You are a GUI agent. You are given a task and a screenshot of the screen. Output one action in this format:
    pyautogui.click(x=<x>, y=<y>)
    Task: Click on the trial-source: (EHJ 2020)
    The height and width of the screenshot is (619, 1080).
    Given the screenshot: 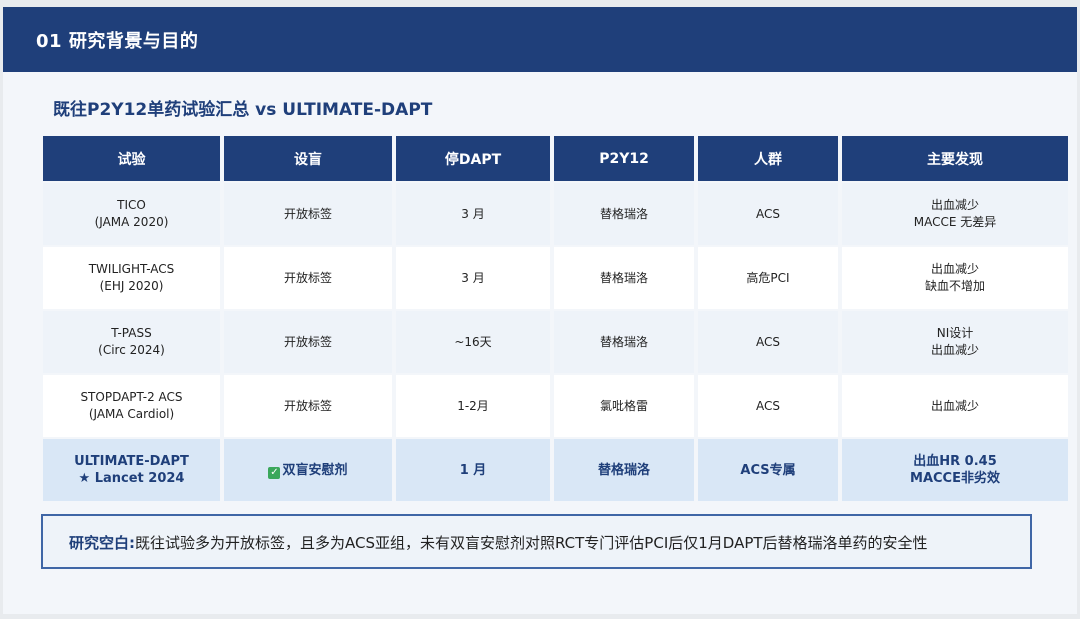 What is the action you would take?
    pyautogui.click(x=131, y=286)
    